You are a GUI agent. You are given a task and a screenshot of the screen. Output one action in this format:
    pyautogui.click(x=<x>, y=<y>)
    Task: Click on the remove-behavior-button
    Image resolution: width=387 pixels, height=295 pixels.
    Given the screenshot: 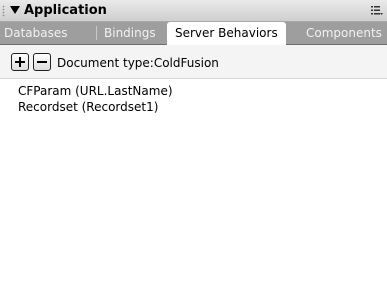 What is the action you would take?
    pyautogui.click(x=42, y=62)
    